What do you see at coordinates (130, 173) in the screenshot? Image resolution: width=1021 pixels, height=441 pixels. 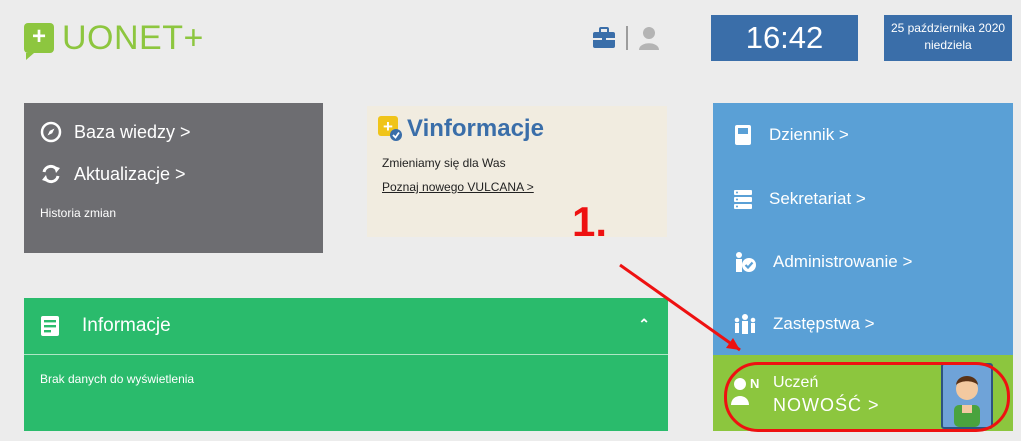 I see `updates-label: Aktualizacje >` at bounding box center [130, 173].